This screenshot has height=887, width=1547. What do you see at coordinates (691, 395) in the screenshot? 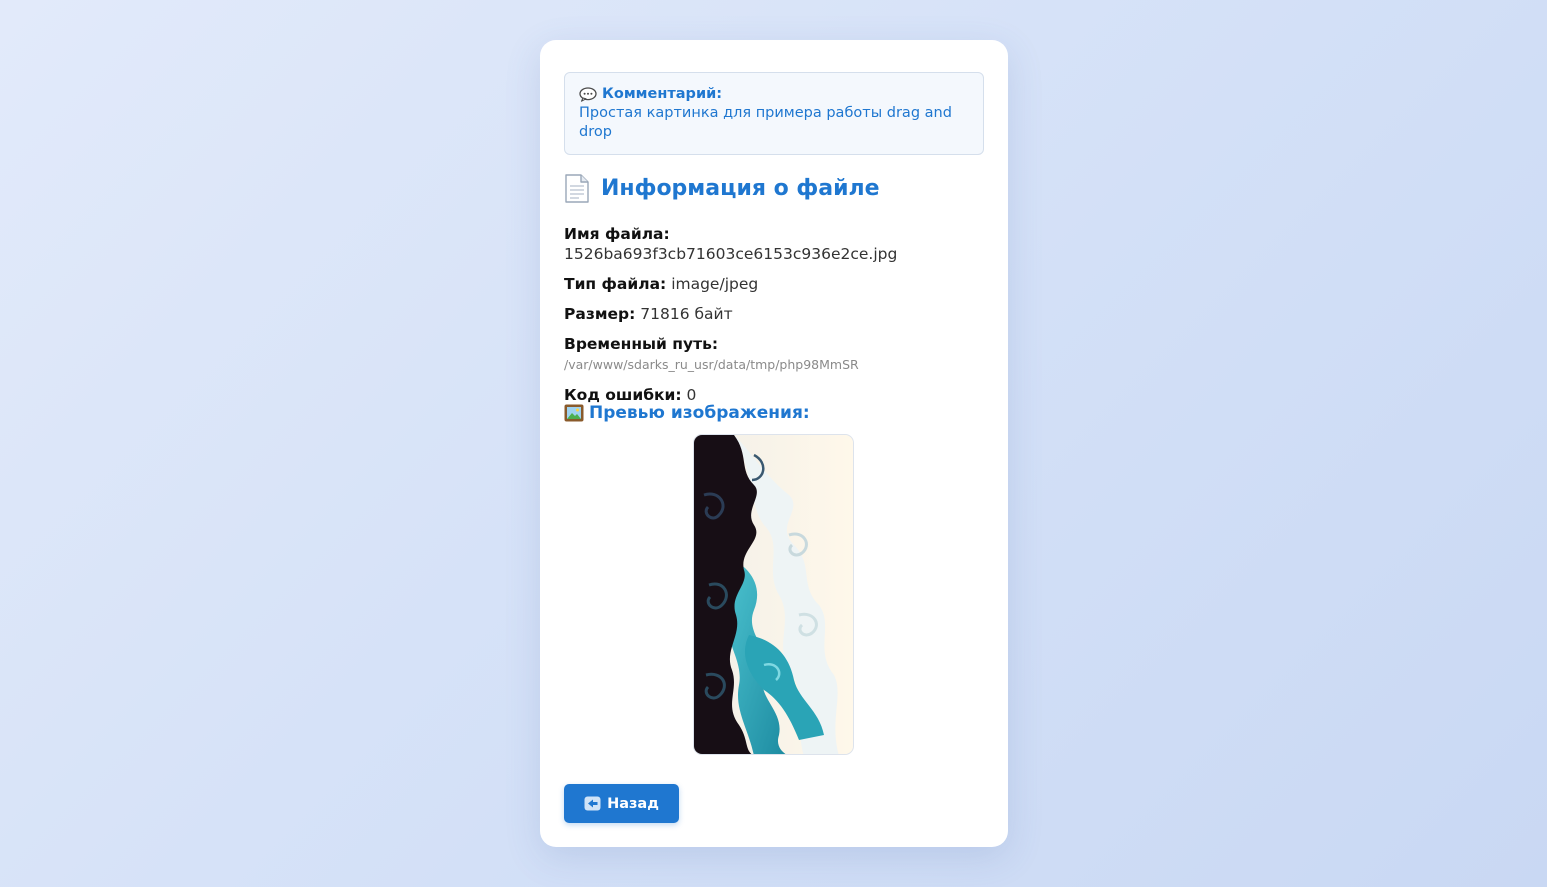
I see `error-code-value: 0` at bounding box center [691, 395].